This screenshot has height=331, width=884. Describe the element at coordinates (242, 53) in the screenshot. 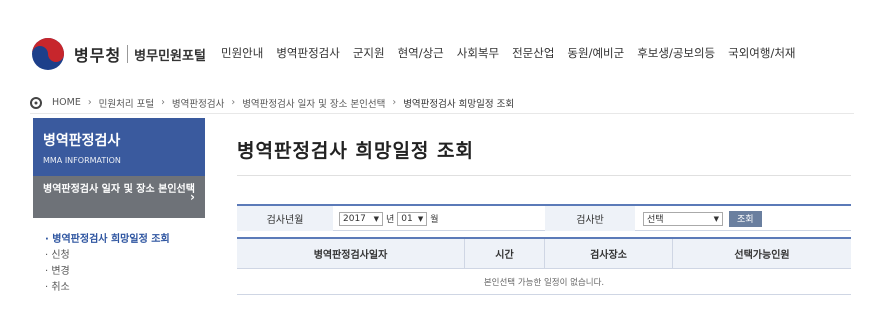

I see `gnb-item-civil-guide: 민원안내` at that location.